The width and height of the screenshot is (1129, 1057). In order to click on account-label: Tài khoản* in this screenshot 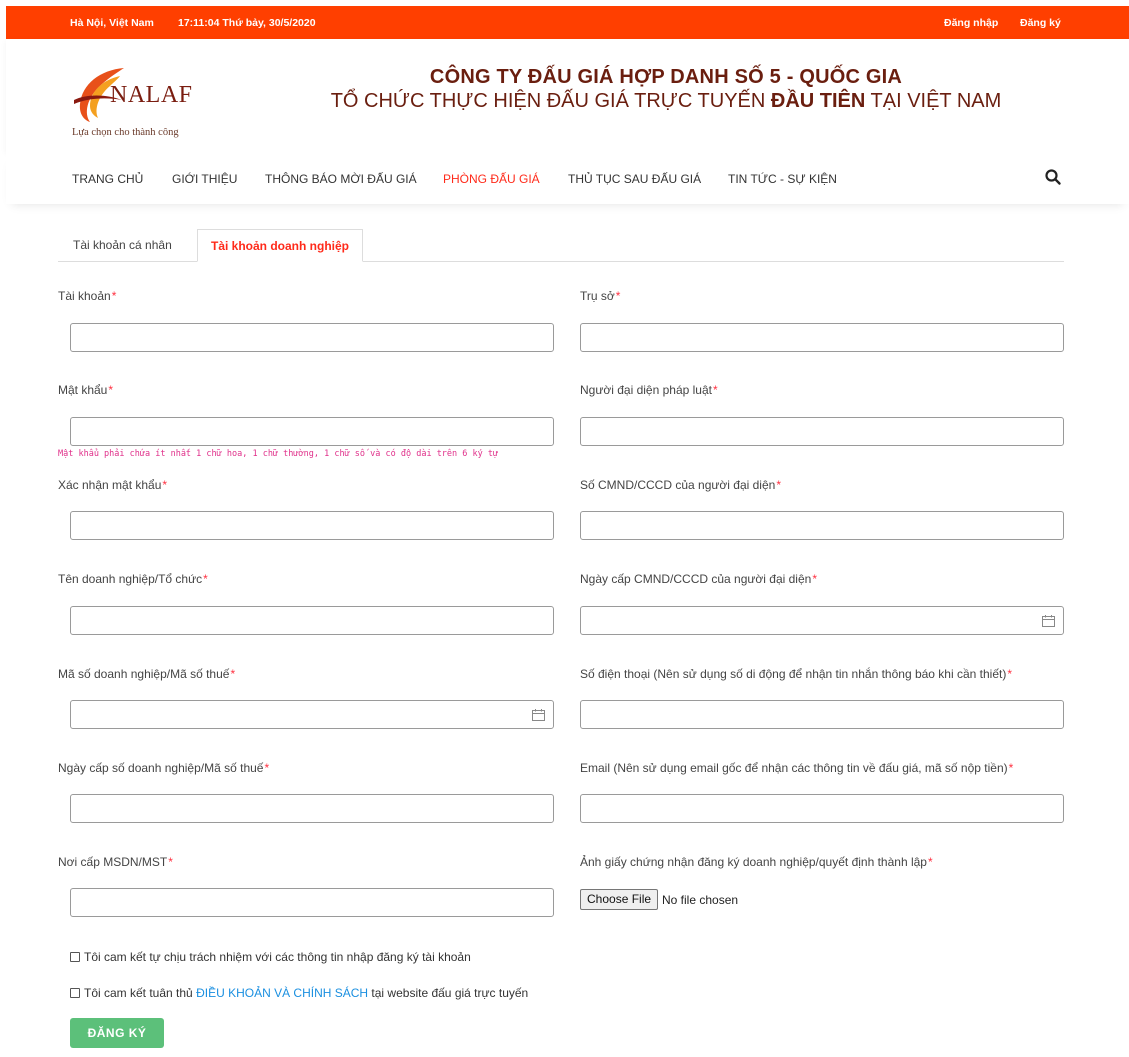, I will do `click(87, 296)`.